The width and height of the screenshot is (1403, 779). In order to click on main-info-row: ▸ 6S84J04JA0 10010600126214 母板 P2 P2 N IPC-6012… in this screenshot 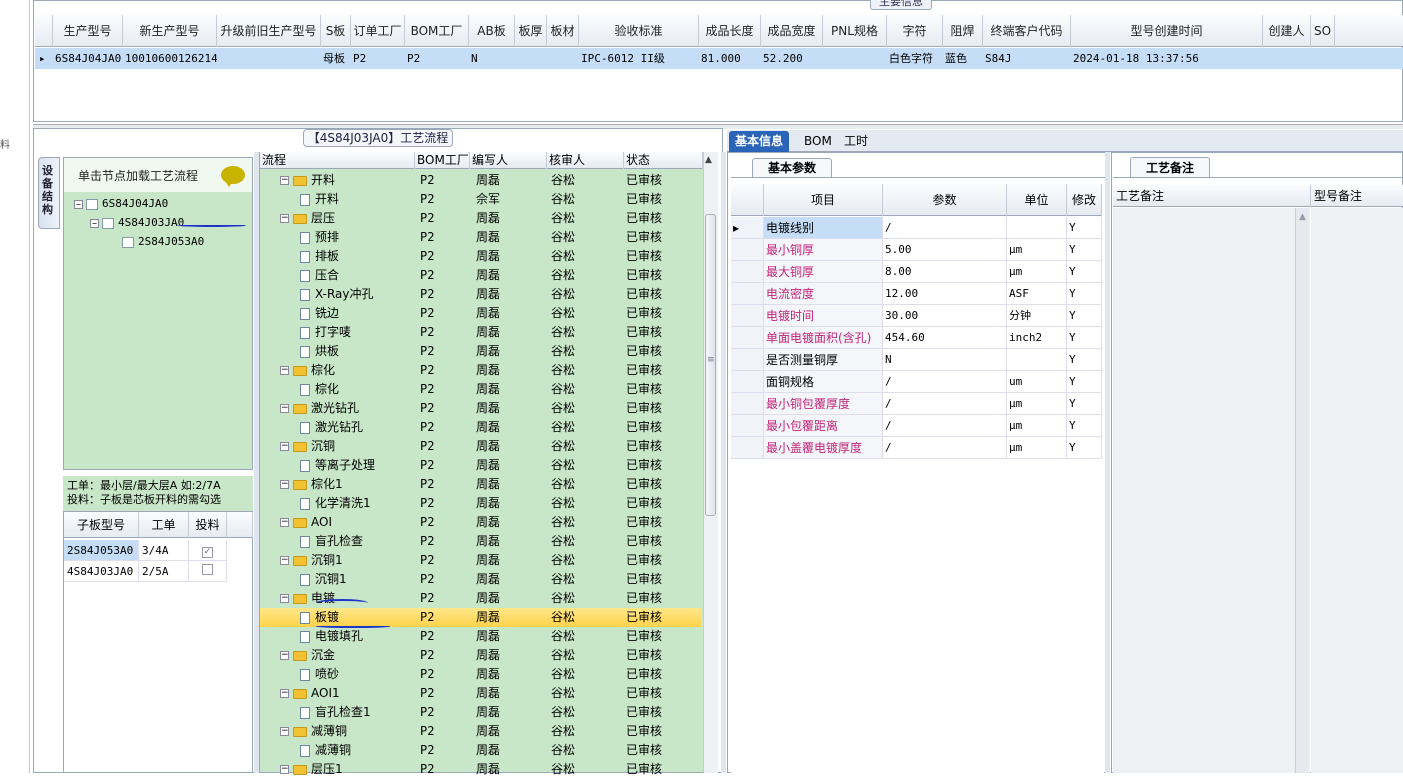, I will do `click(719, 58)`.